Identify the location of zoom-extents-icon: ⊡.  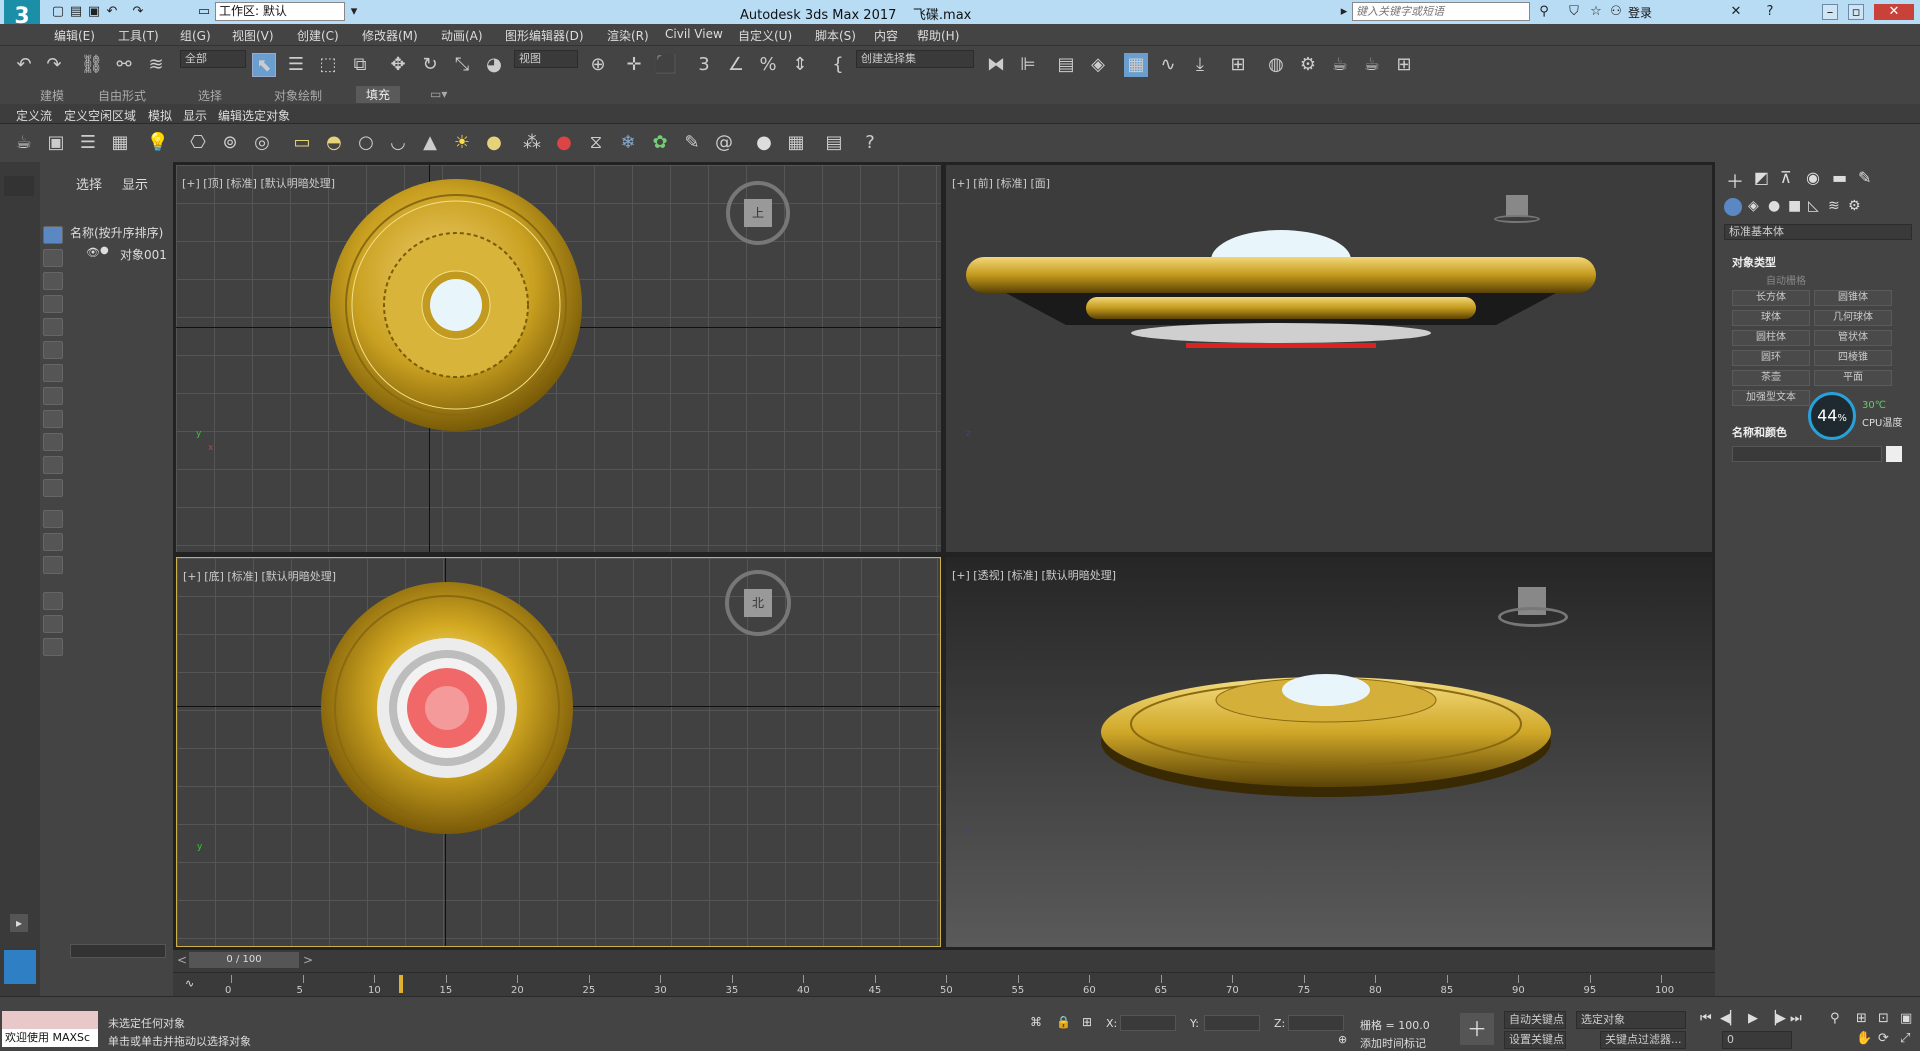
(1883, 1018).